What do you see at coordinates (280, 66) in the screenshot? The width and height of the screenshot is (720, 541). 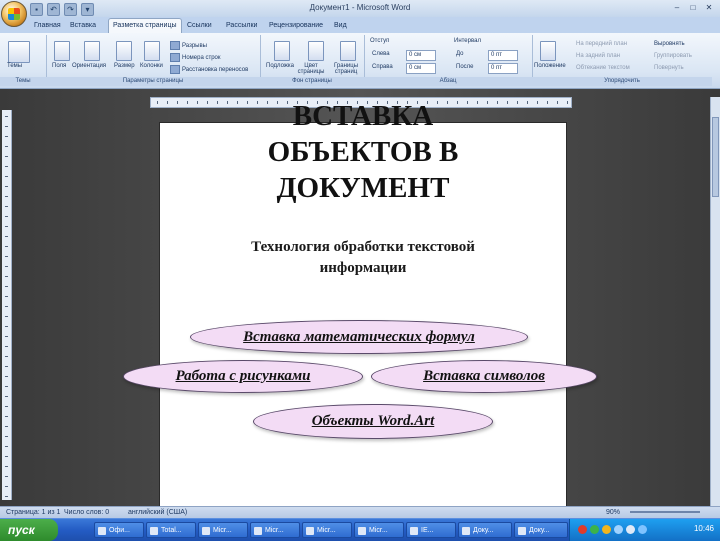 I see `watermark-button: Подложка` at bounding box center [280, 66].